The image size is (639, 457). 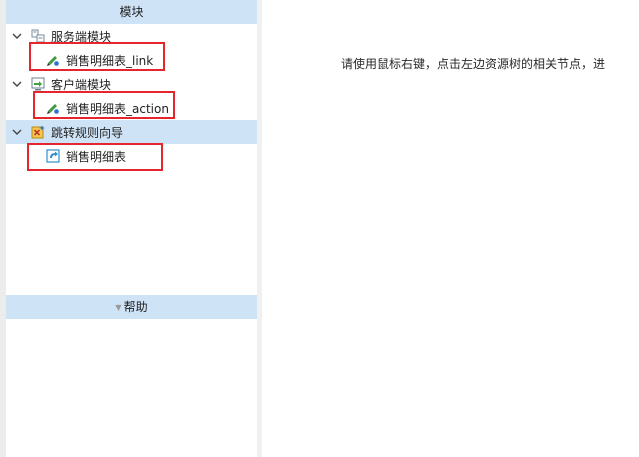 What do you see at coordinates (473, 64) in the screenshot?
I see `main-hint-message: 请使用鼠标右键，点击左边资源树的相关节点，进` at bounding box center [473, 64].